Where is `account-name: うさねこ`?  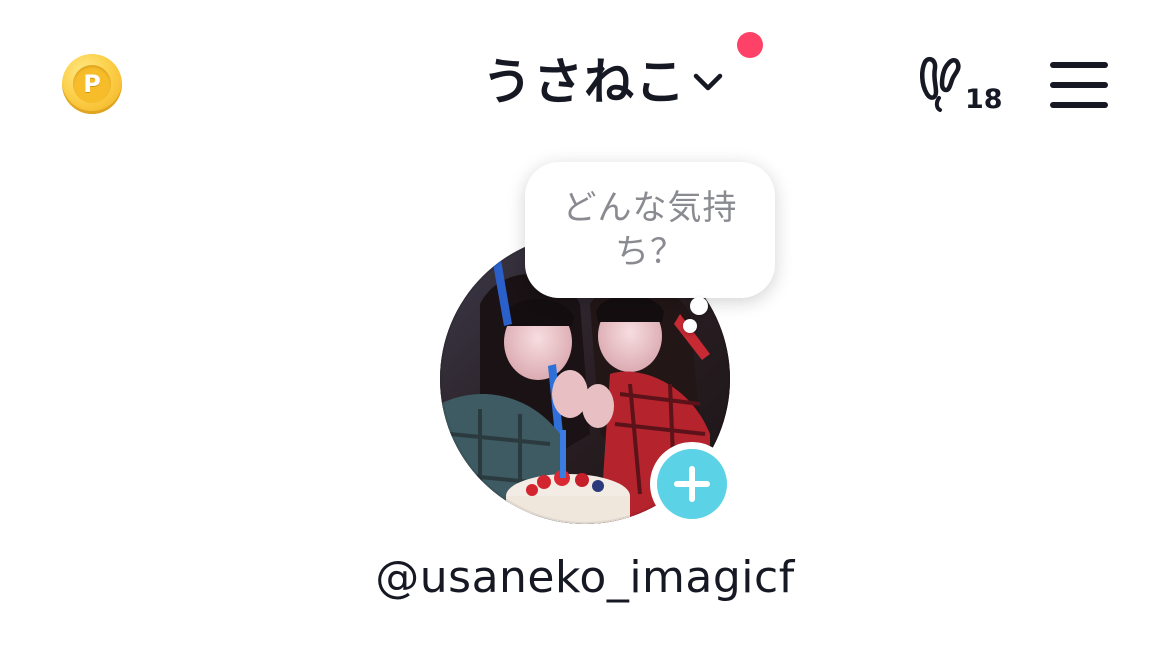
account-name: うさねこ is located at coordinates (584, 82).